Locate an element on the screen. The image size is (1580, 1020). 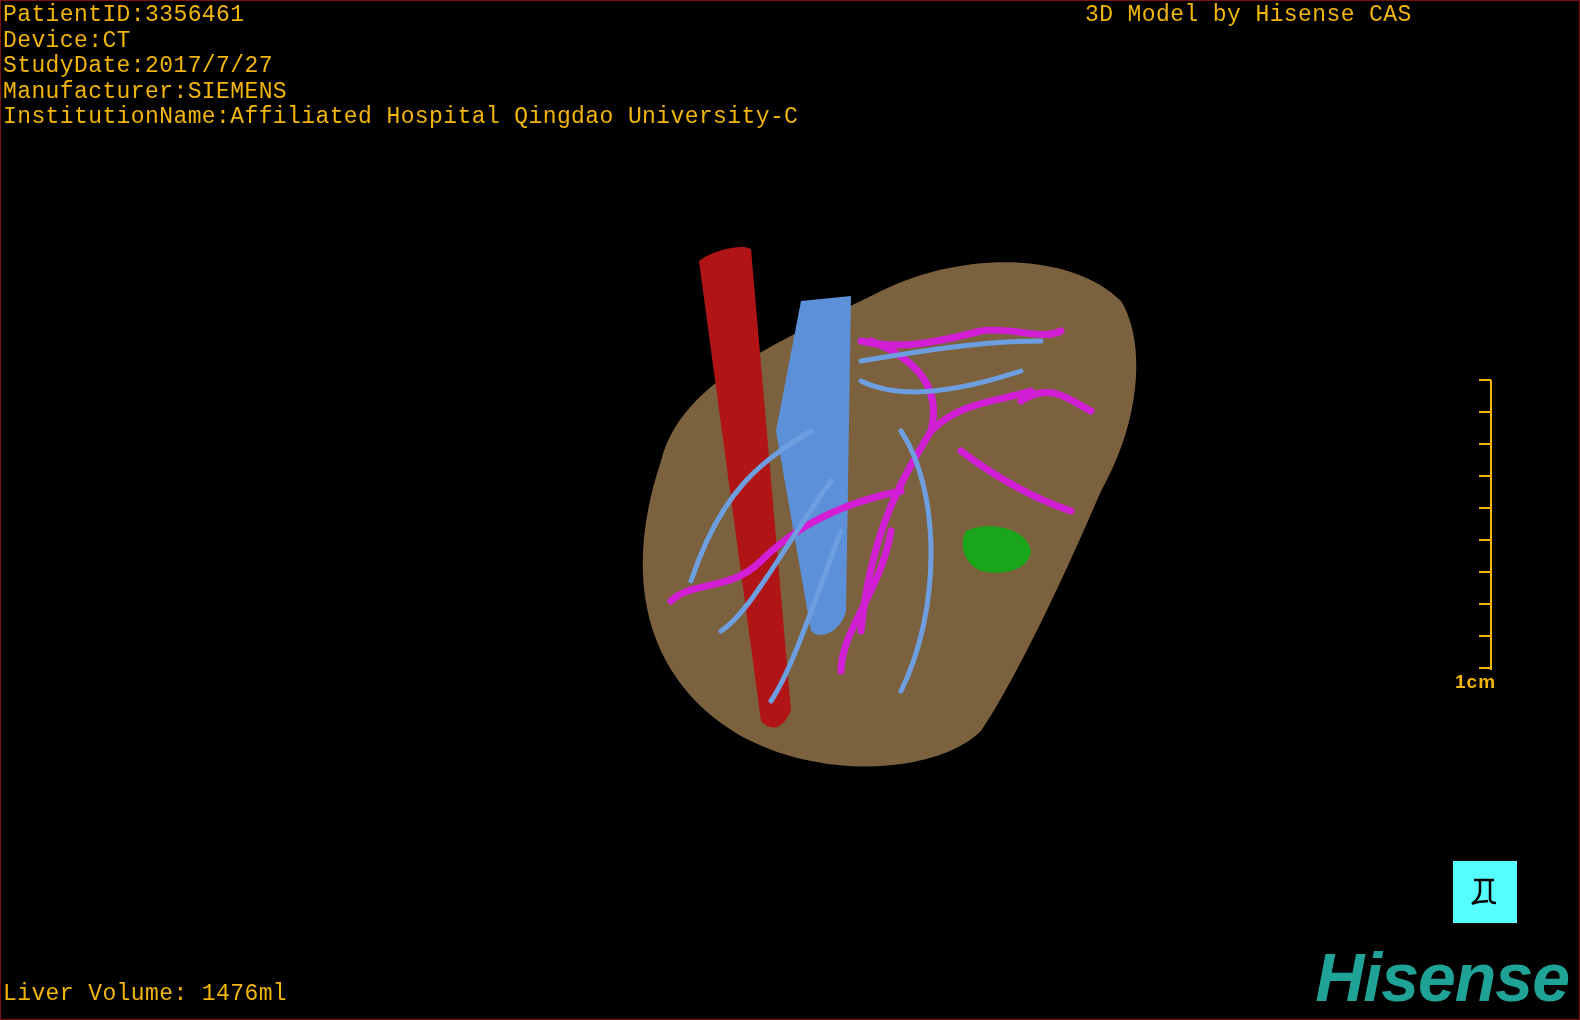
scale-label: 1cm is located at coordinates (1476, 682).